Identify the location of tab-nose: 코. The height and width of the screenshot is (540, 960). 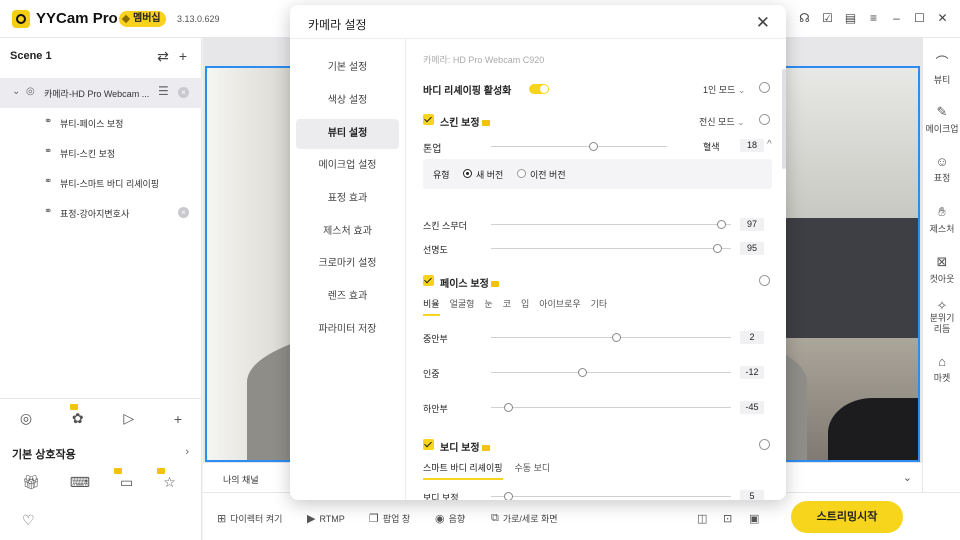
(507, 303).